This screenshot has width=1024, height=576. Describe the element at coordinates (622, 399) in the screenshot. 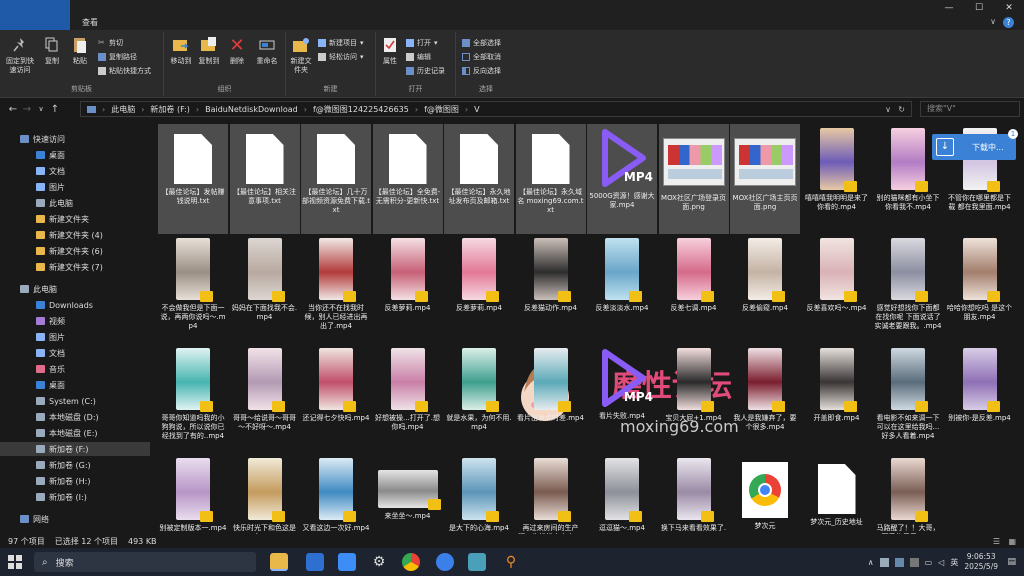

I see `file-item: MP4 看片失败.mp4` at that location.